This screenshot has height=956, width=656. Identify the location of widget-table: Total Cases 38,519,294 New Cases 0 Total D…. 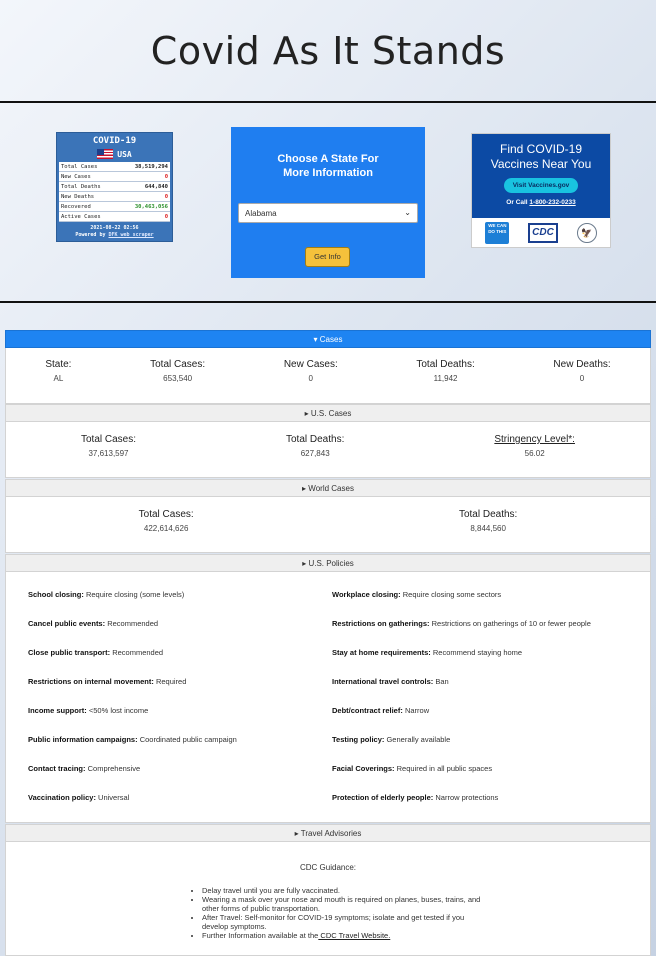
(114, 192).